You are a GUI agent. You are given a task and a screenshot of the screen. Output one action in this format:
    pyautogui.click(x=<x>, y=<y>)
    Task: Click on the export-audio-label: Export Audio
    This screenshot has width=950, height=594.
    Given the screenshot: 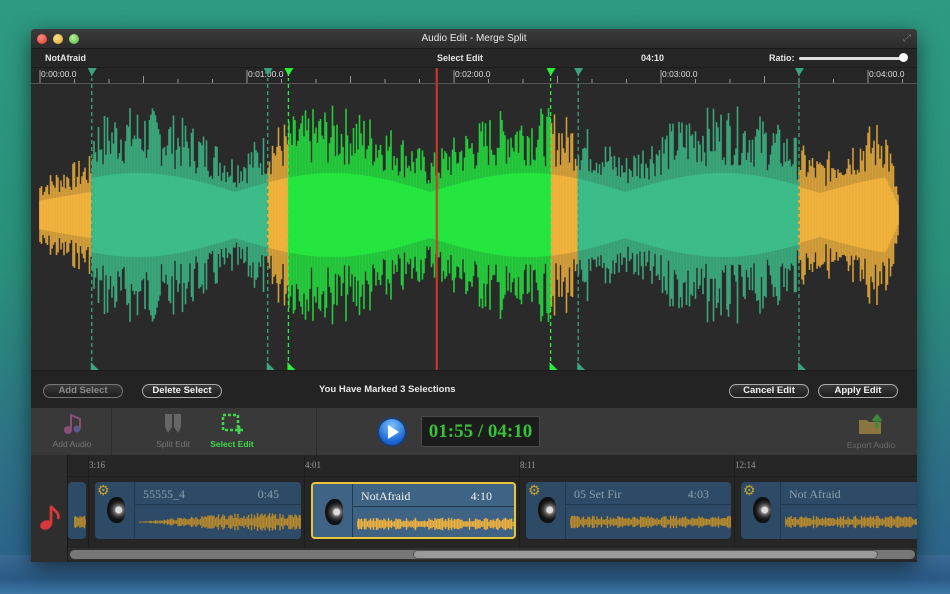 What is the action you would take?
    pyautogui.click(x=871, y=445)
    